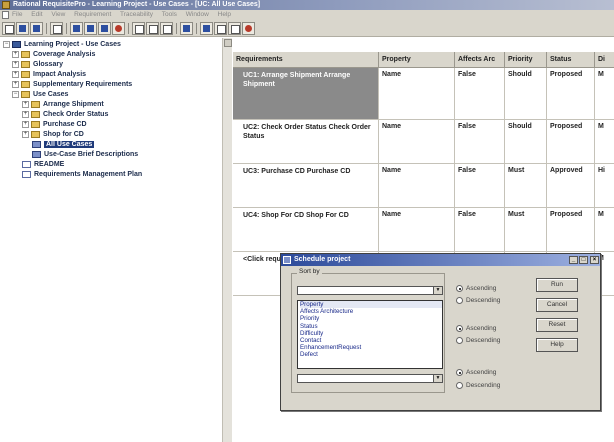  Describe the element at coordinates (557, 345) in the screenshot. I see `help-button: Help` at that location.